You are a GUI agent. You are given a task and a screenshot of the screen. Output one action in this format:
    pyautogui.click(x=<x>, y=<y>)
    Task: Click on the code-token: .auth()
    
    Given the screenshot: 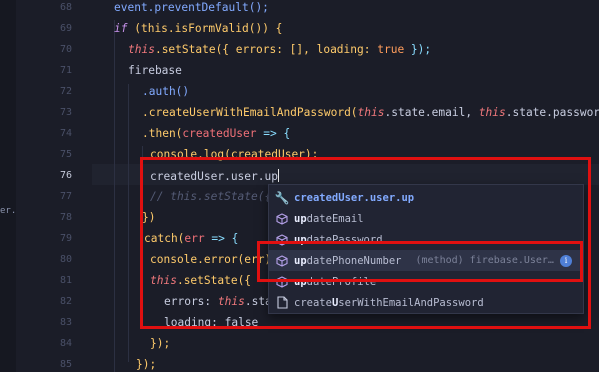 What is the action you would take?
    pyautogui.click(x=166, y=91)
    